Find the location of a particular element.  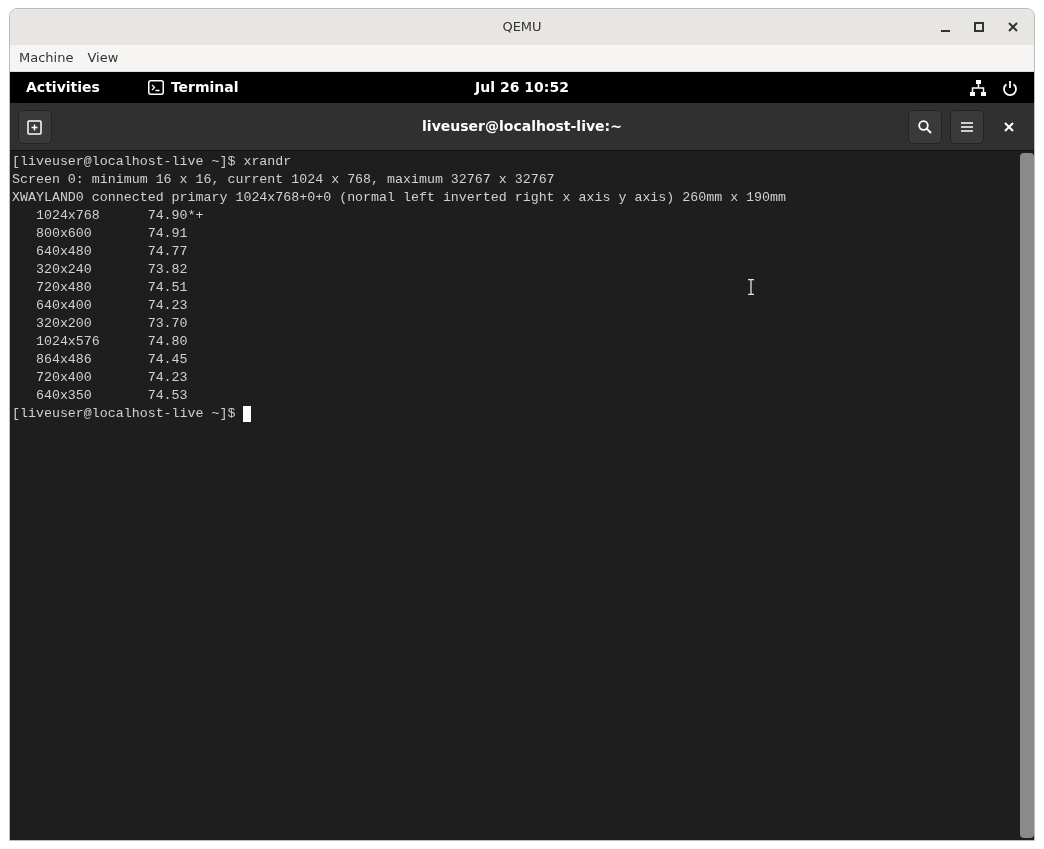

maximize-icon is located at coordinates (979, 27).